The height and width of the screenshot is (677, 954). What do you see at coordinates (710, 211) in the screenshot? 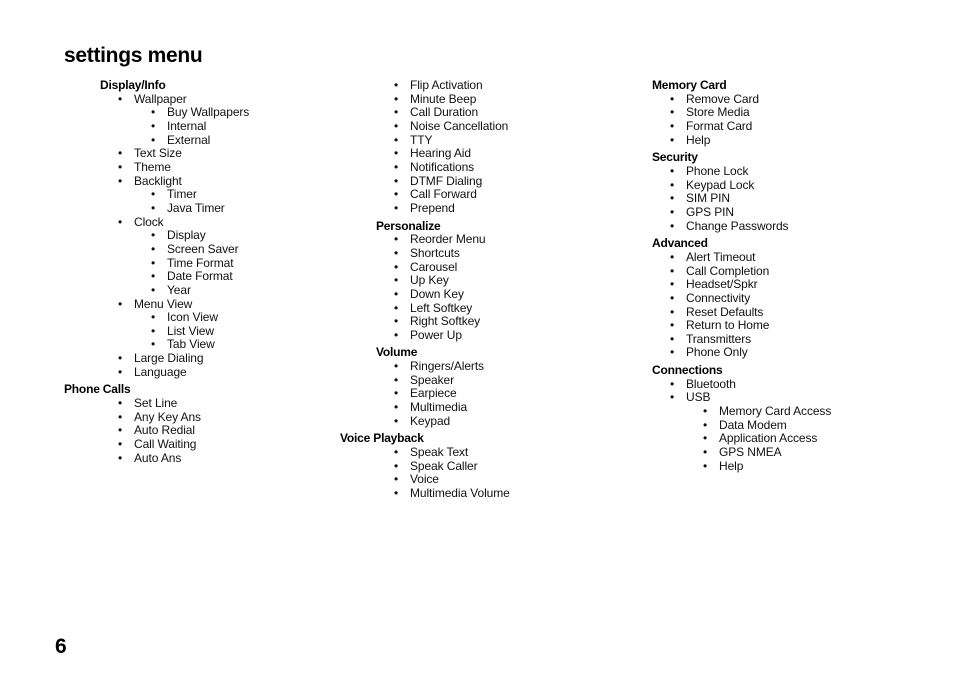
I see `menu-item-label: GPS PIN` at bounding box center [710, 211].